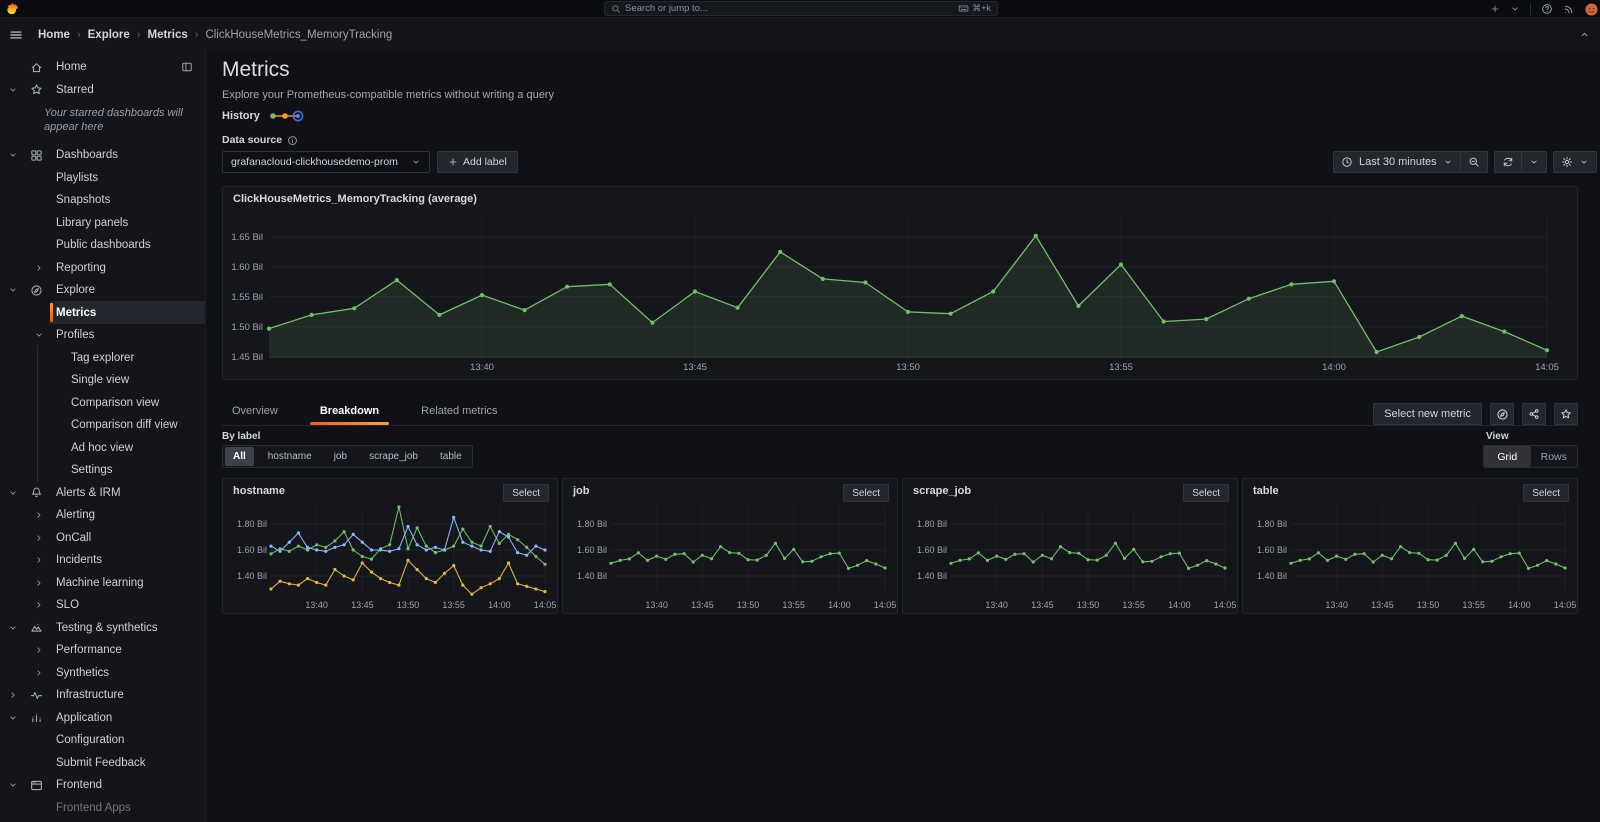 The width and height of the screenshot is (1600, 822). I want to click on share-button, so click(1534, 414).